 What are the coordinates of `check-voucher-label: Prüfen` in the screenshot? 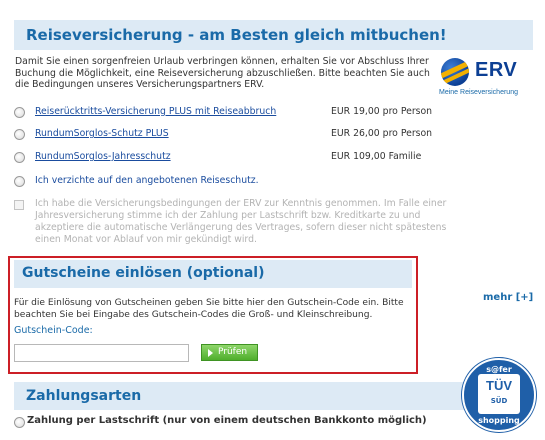 It's located at (233, 352).